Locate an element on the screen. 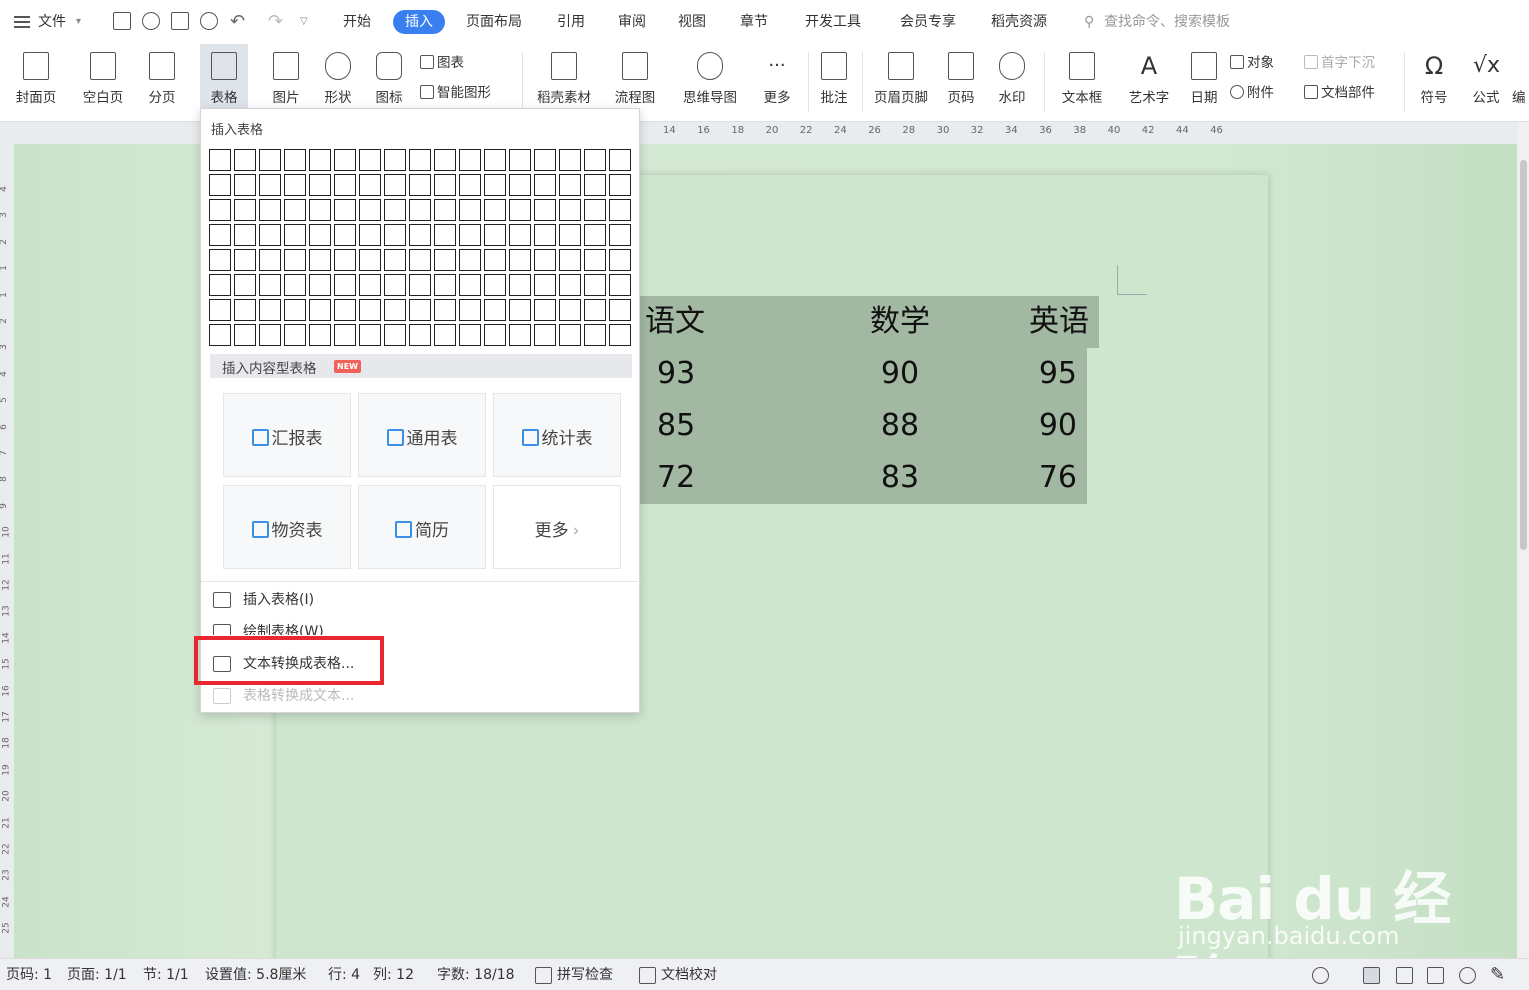  table-row: 93 90 95 is located at coordinates (860, 374).